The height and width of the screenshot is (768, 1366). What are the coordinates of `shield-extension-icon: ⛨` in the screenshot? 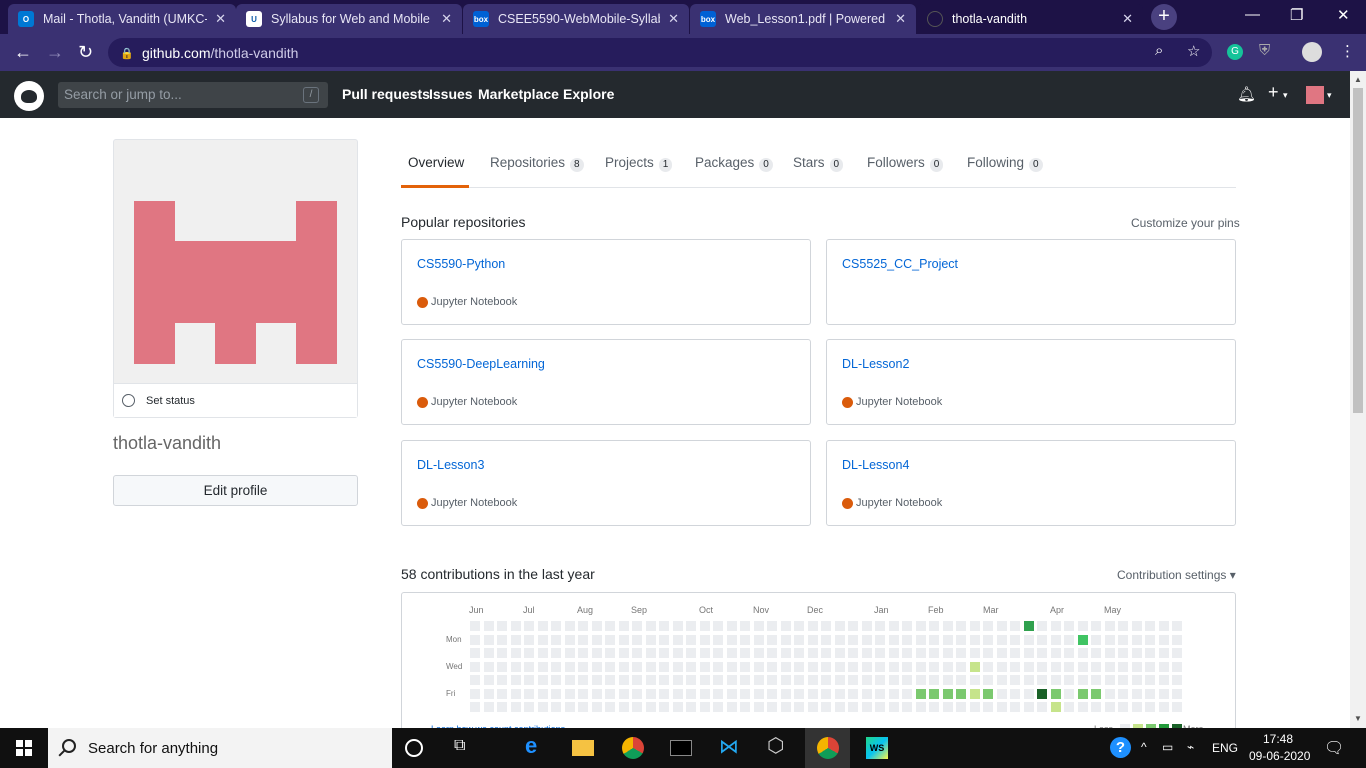 It's located at (1264, 50).